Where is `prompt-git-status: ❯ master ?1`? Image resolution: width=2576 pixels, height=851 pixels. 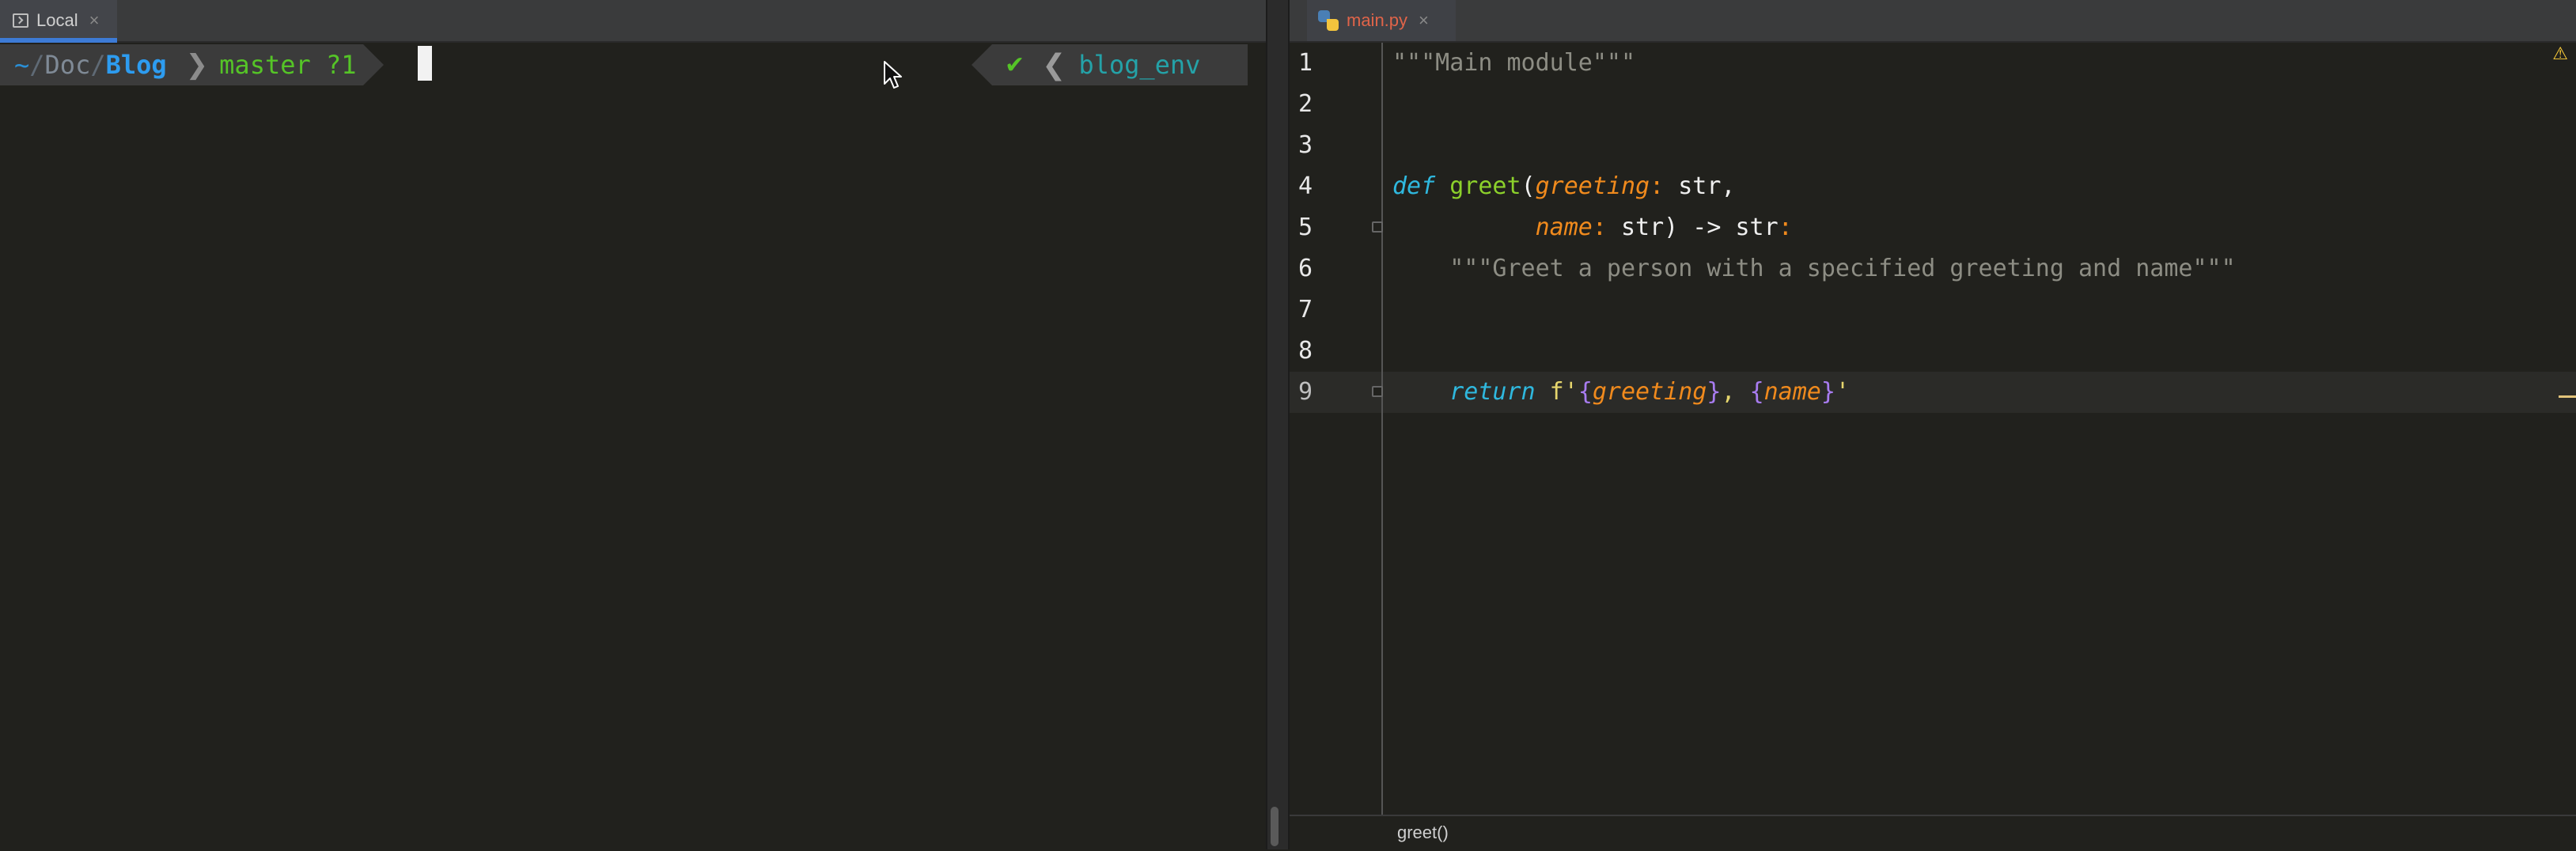 prompt-git-status: ❯ master ?1 is located at coordinates (268, 64).